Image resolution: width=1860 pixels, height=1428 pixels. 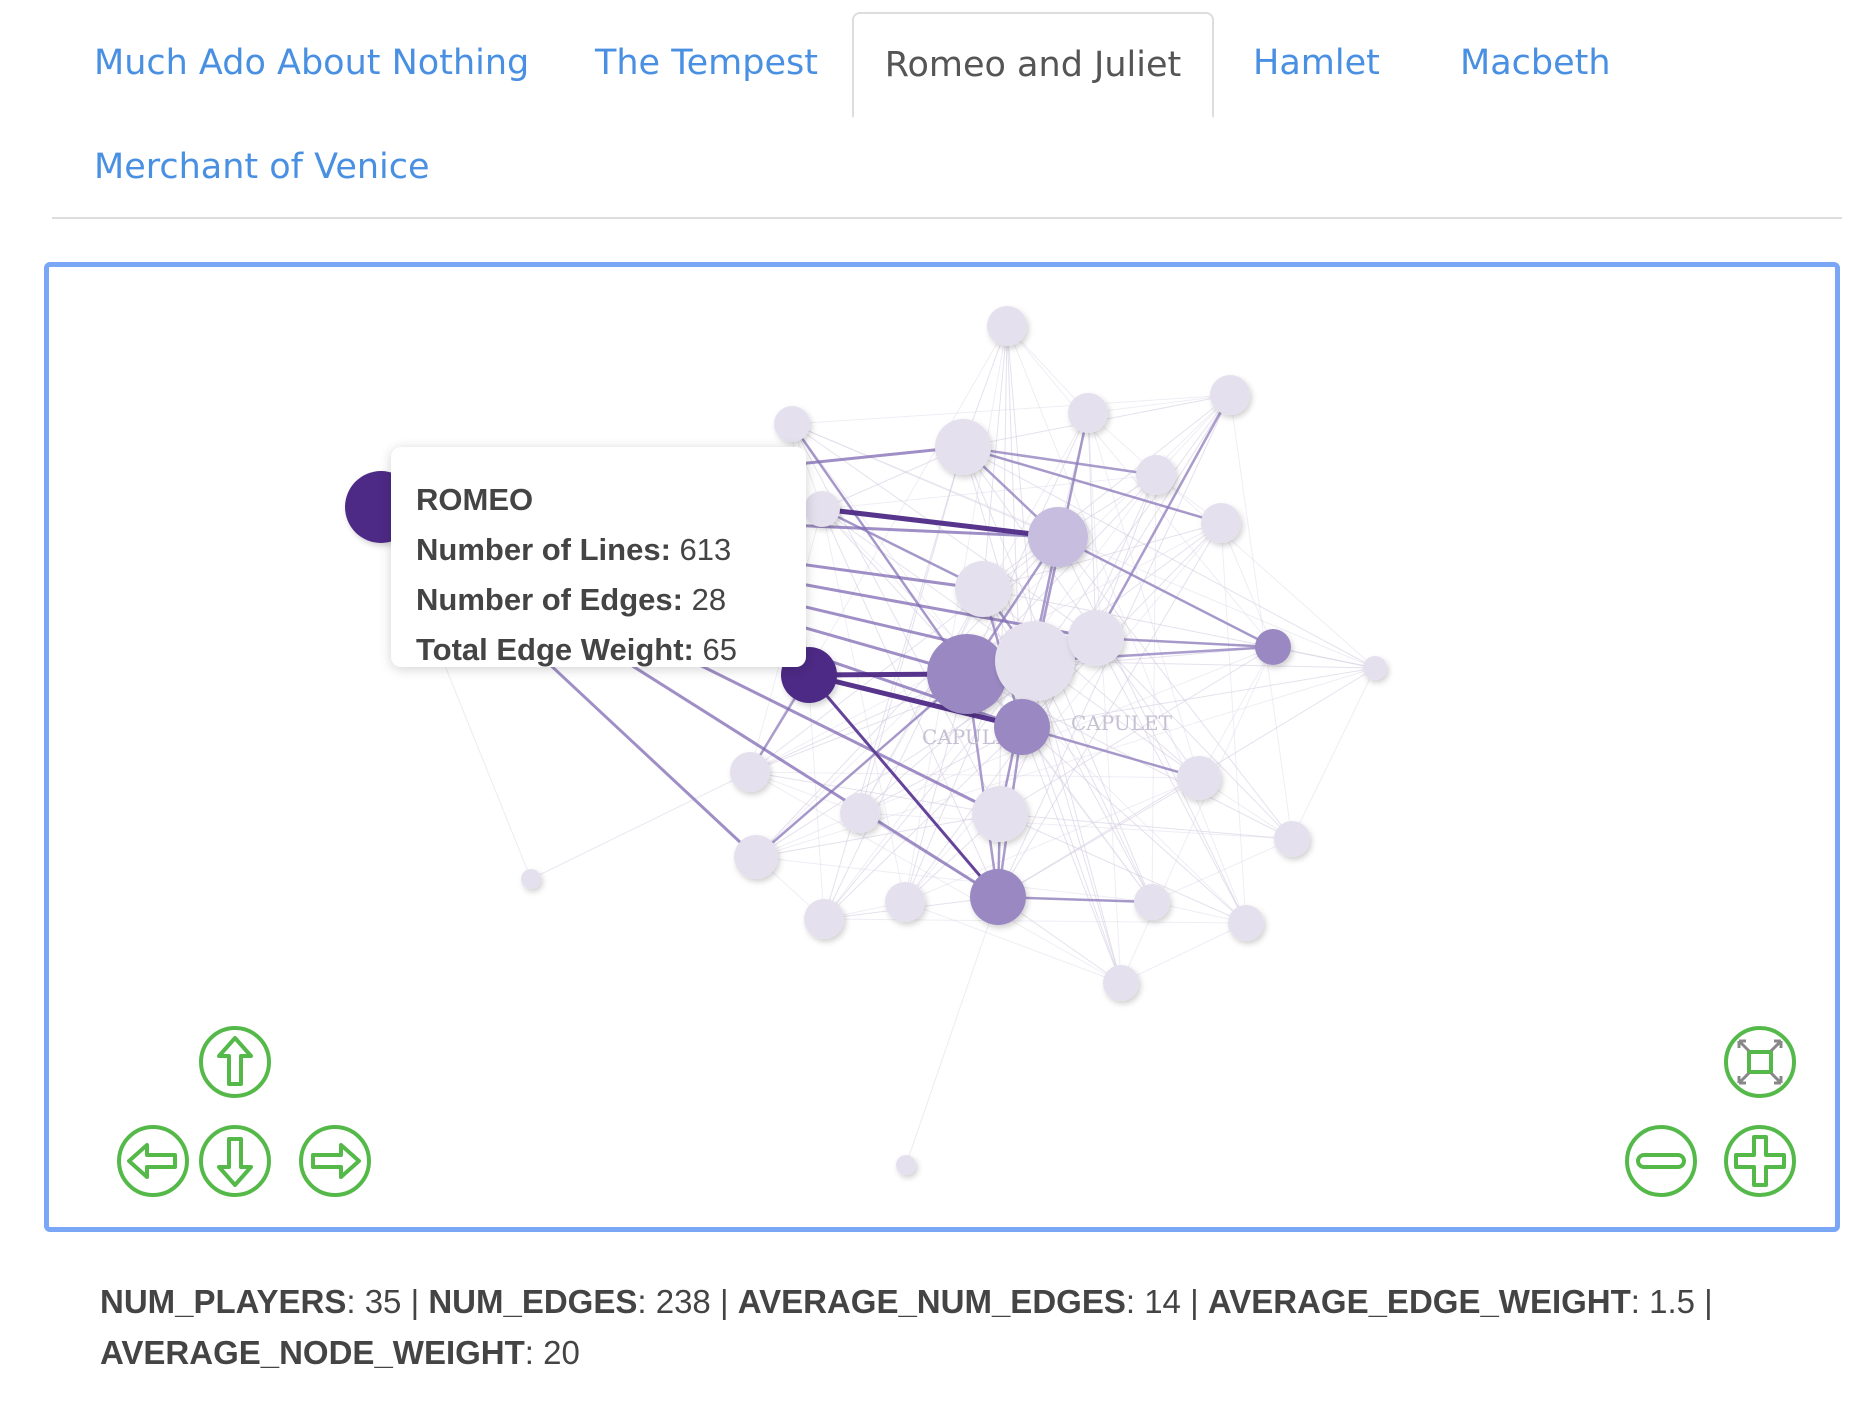 I want to click on tab-divider, so click(x=947, y=218).